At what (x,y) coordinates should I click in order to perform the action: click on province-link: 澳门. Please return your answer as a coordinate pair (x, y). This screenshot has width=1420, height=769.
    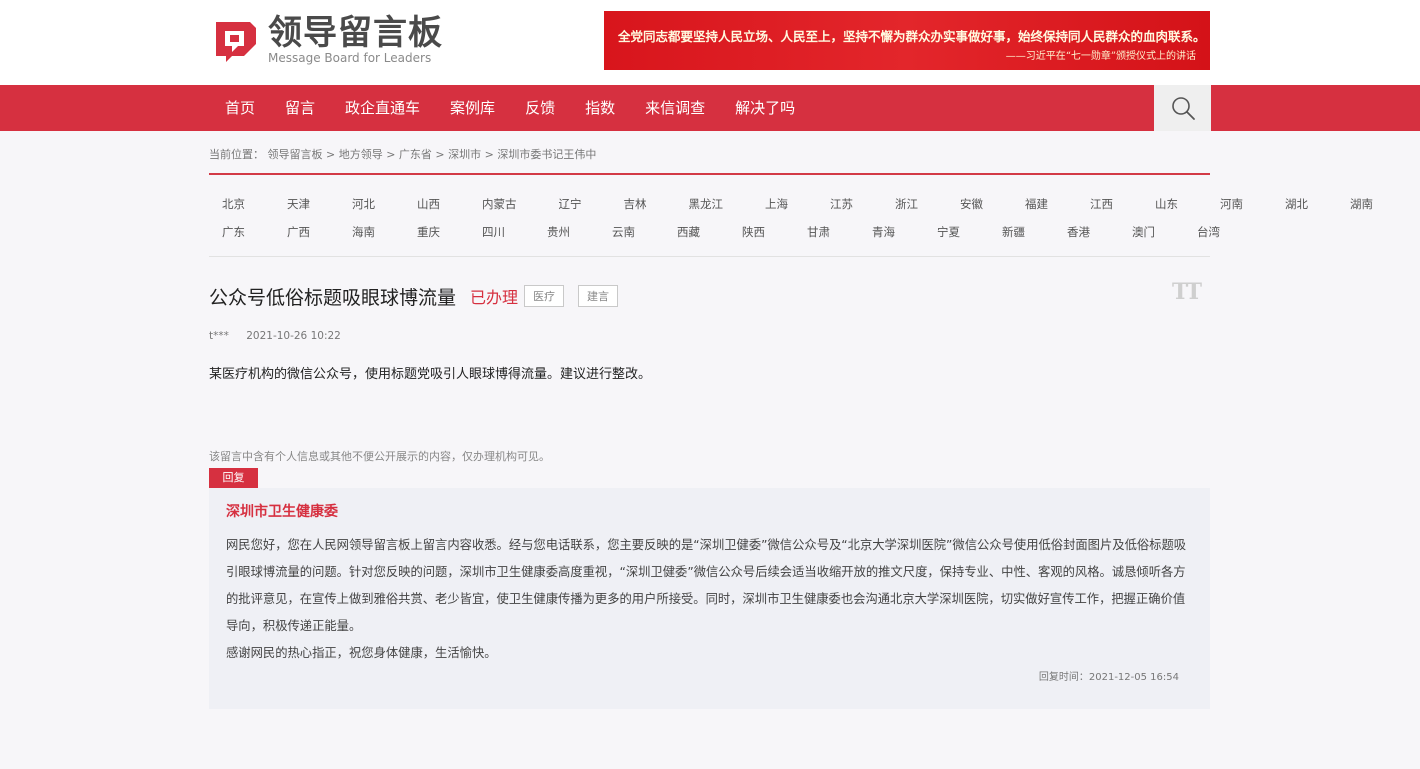
    Looking at the image, I should click on (1143, 232).